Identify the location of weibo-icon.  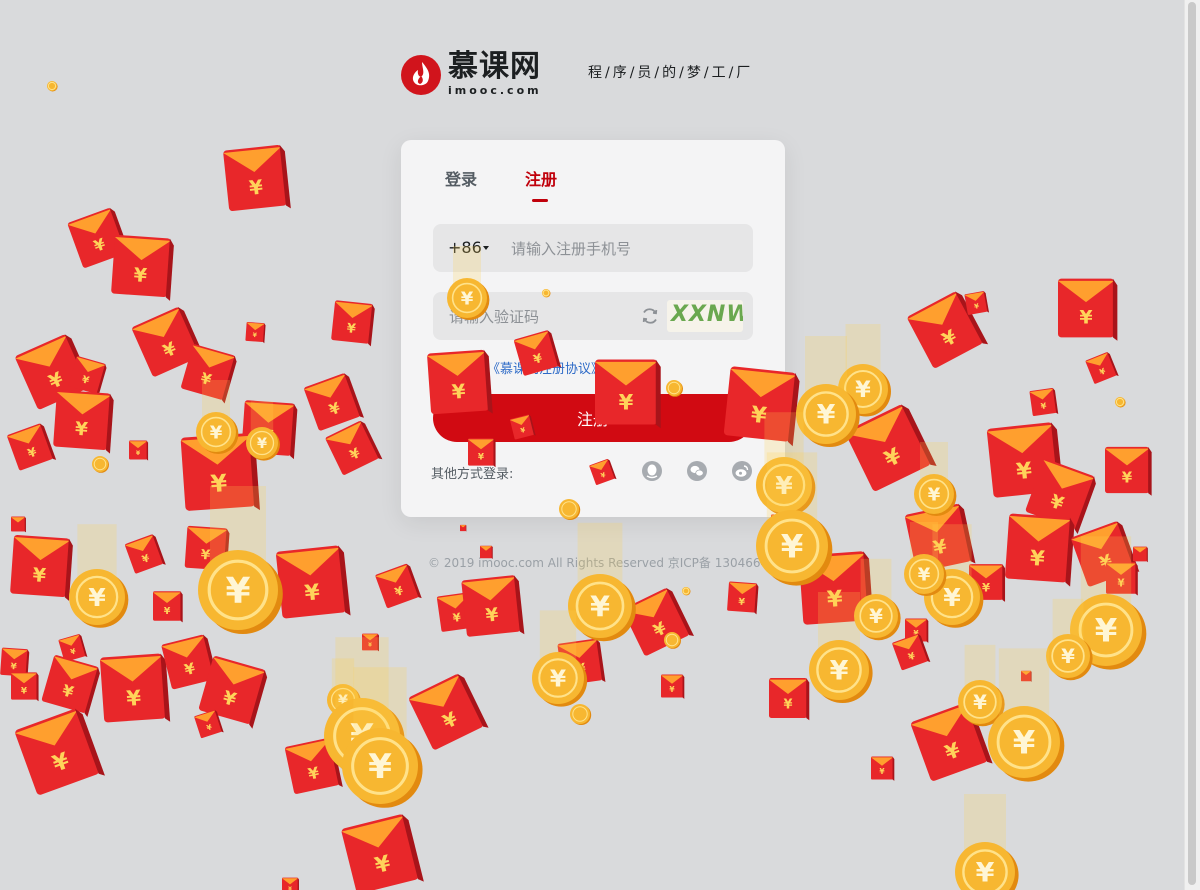
(742, 471).